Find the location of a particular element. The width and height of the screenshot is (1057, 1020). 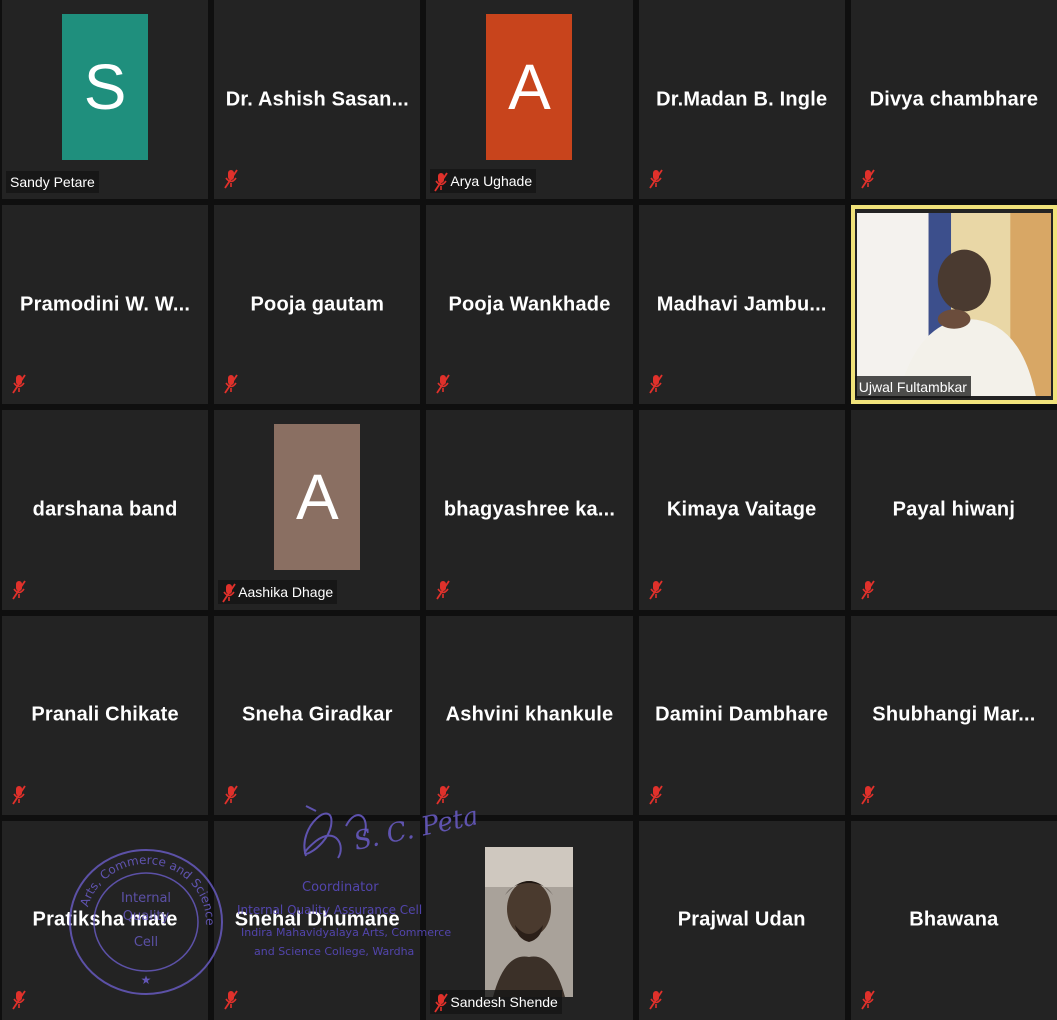

participant-tile: Prajwal Udan is located at coordinates (741, 920).